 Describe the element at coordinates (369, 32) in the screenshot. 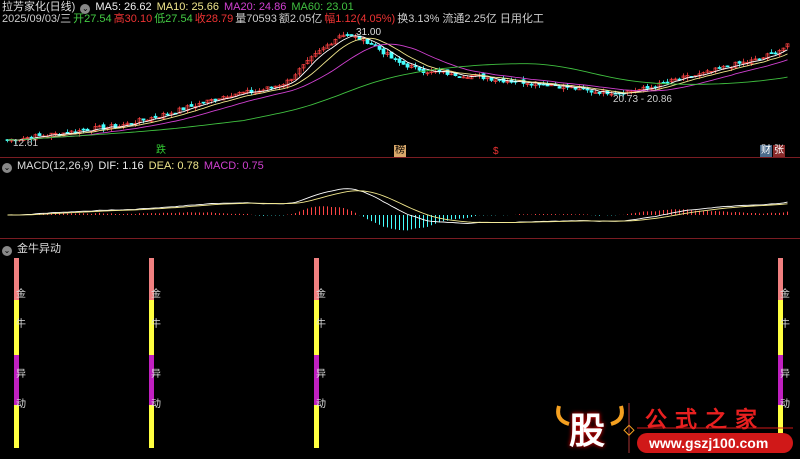

I see `high-label: 31.00` at that location.